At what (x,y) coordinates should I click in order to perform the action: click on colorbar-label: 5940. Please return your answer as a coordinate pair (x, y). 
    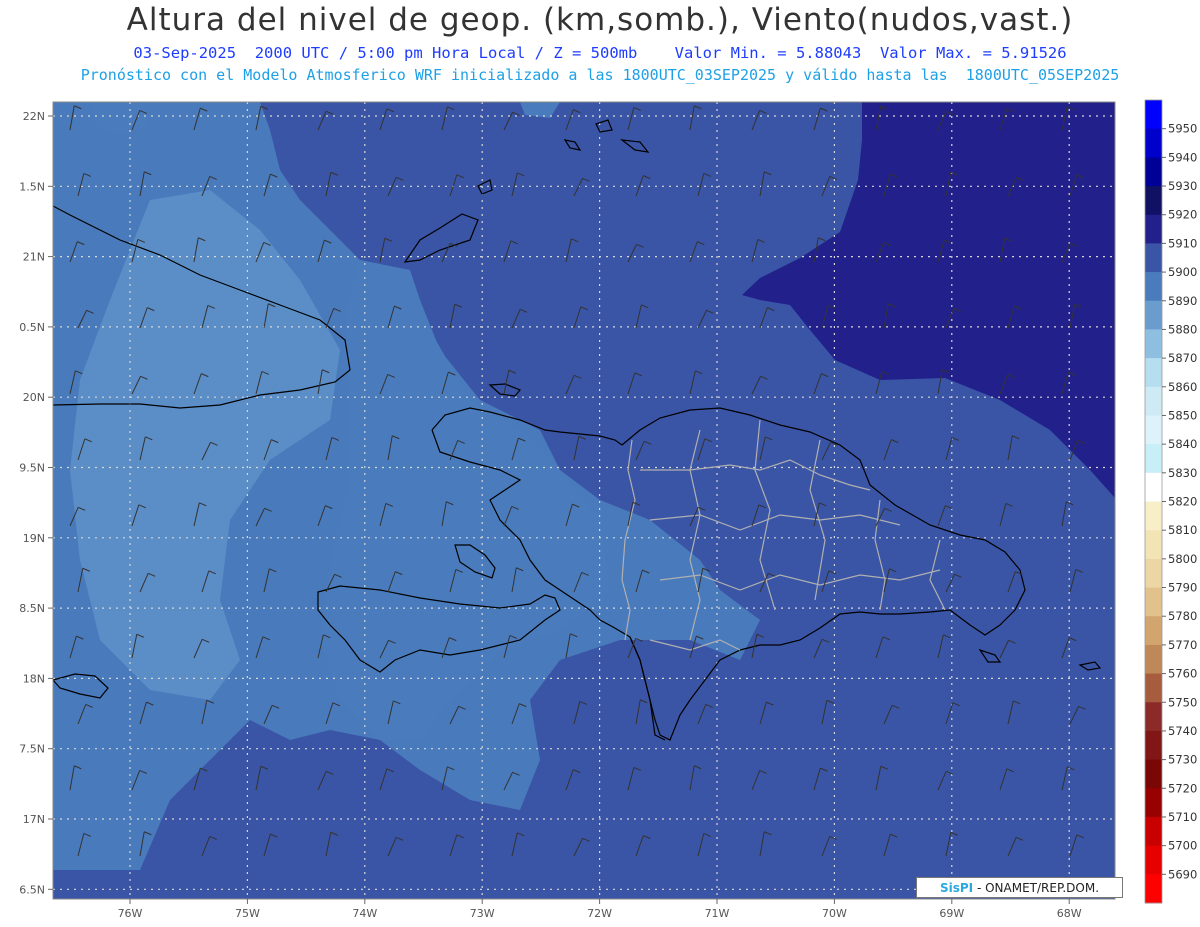
    Looking at the image, I should click on (1182, 157).